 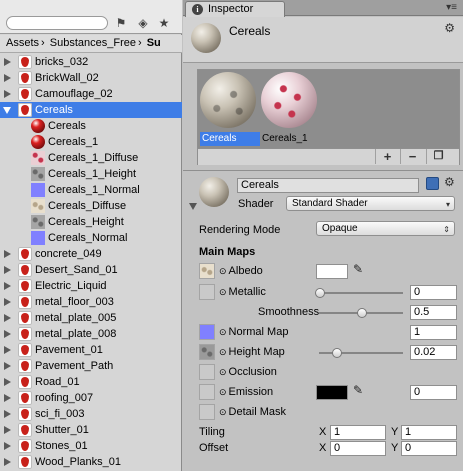 What do you see at coordinates (7, 110) in the screenshot?
I see `expanded-arrow-icon` at bounding box center [7, 110].